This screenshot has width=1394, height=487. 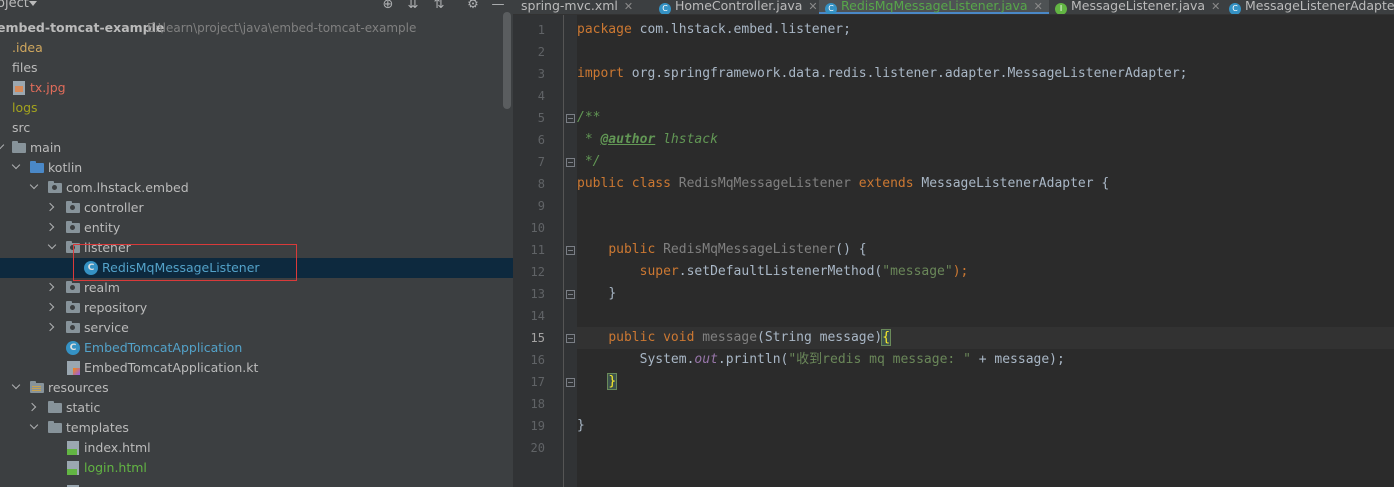 I want to click on line-number: 10, so click(x=529, y=228).